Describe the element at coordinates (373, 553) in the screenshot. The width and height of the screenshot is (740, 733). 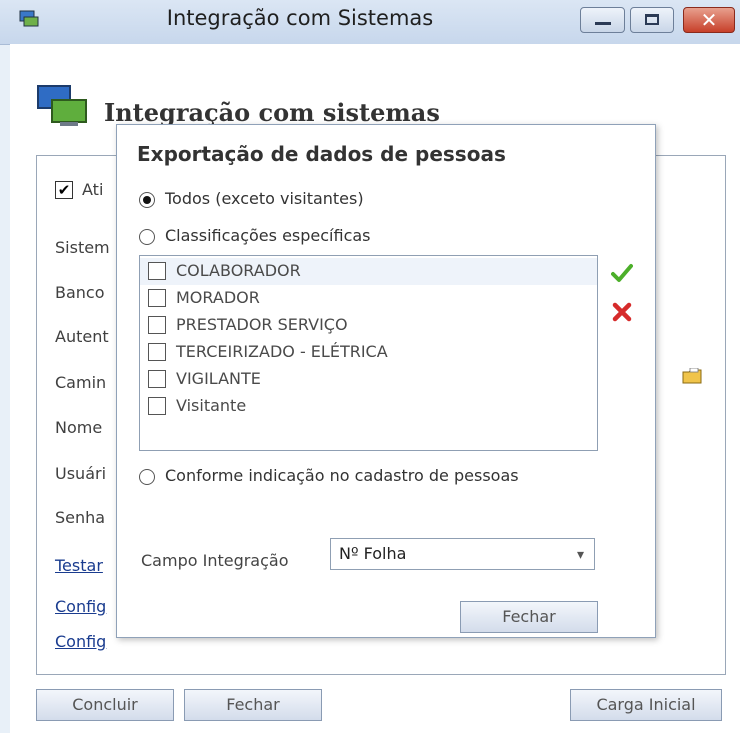
I see `select-value: Nº Folha` at that location.